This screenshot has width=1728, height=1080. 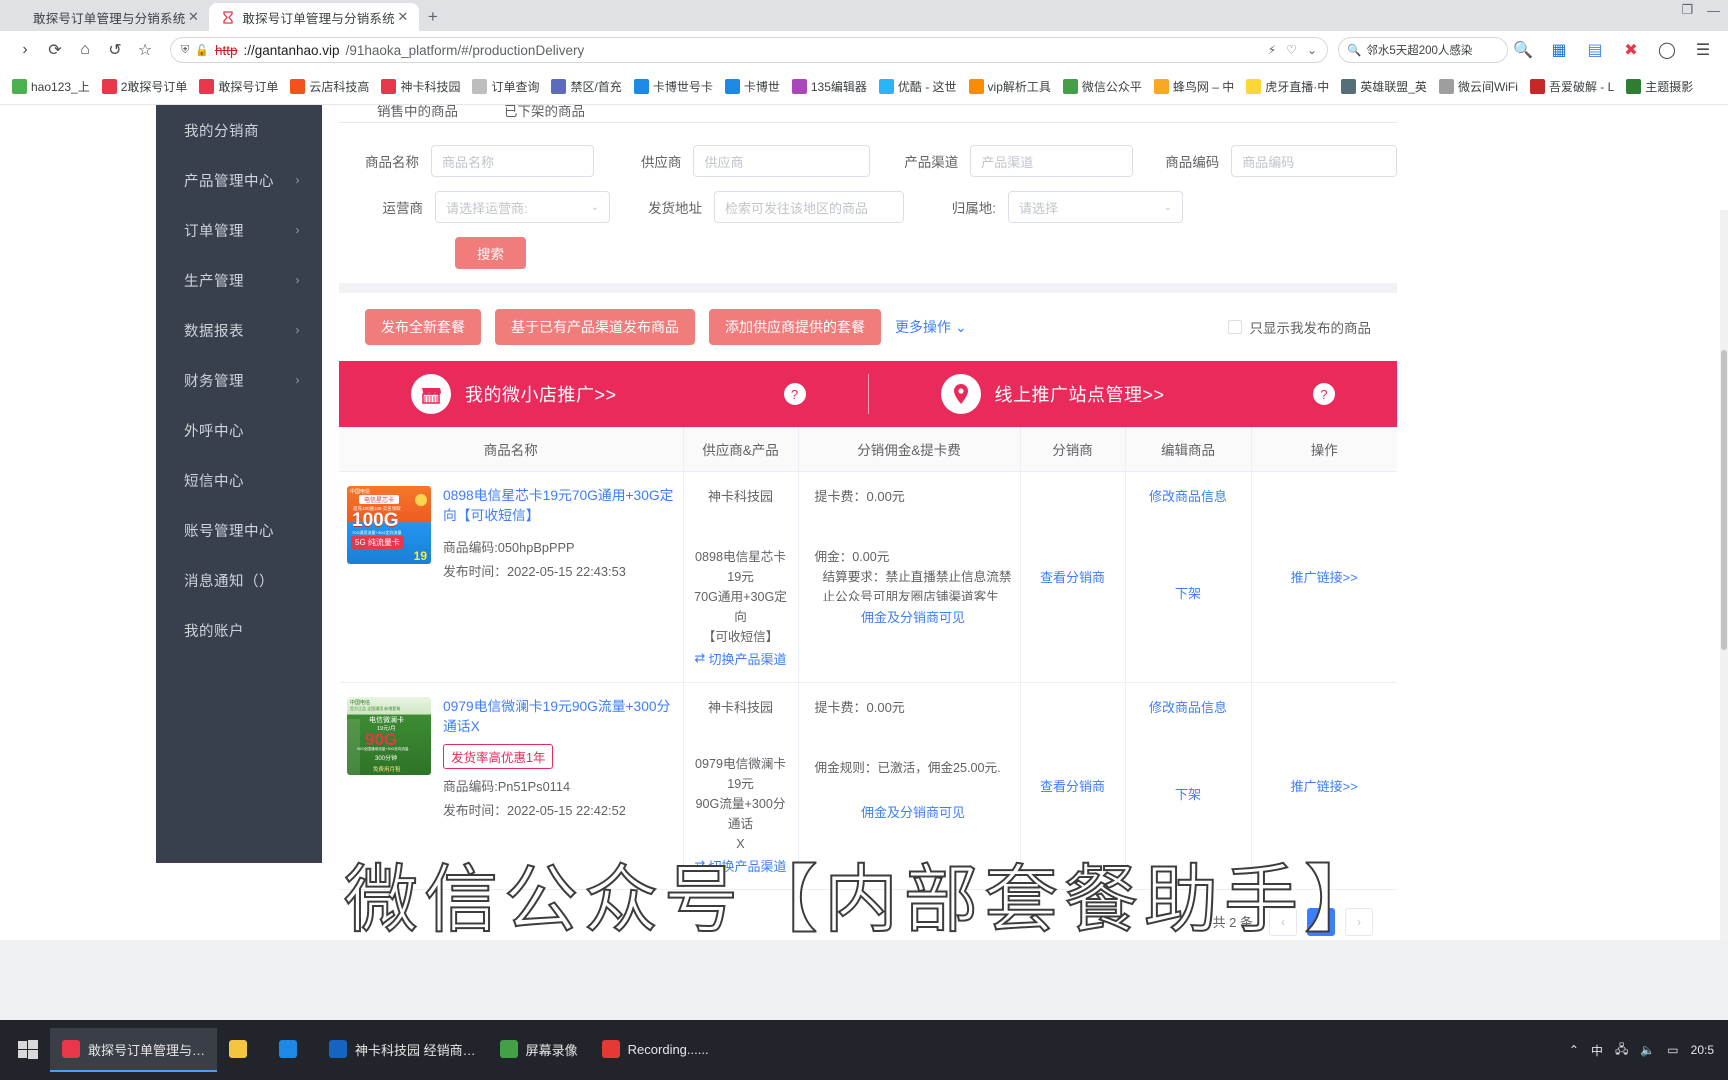 I want to click on close-icon: ✕, so click(x=193, y=17).